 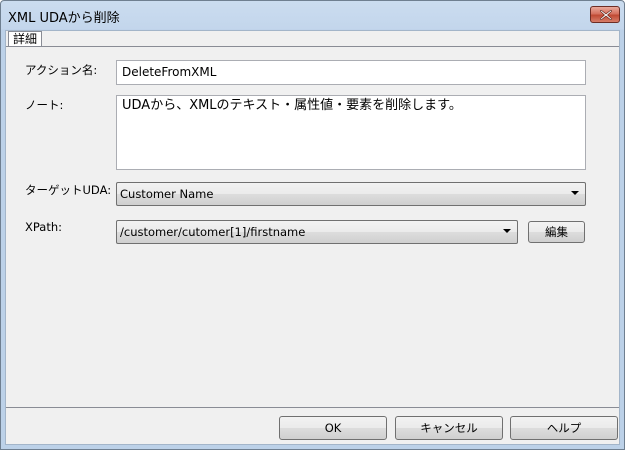 I want to click on cancel-button-label: キャンセル, so click(x=449, y=428).